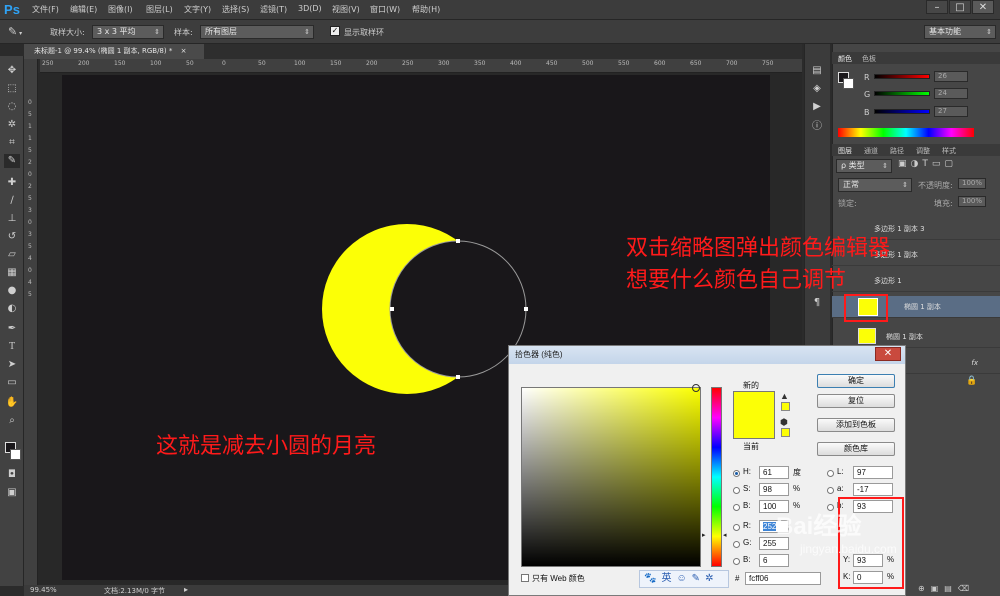 The height and width of the screenshot is (596, 1000). I want to click on lab-a-field: -17, so click(873, 489).